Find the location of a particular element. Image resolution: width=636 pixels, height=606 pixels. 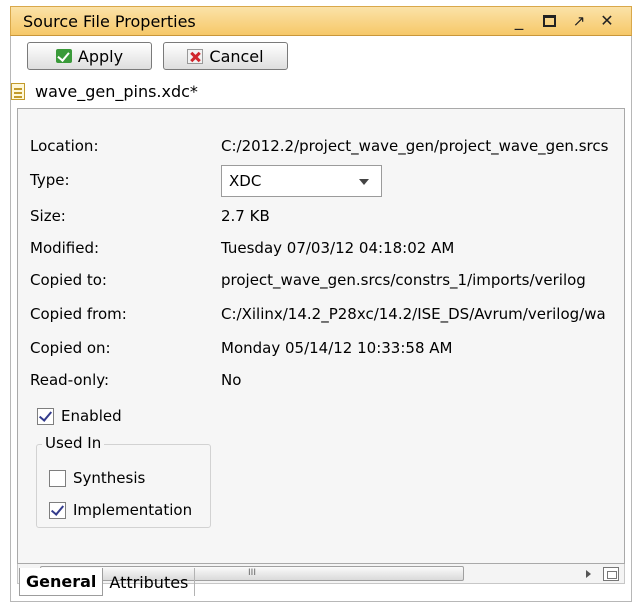

enabled-label: Enabled is located at coordinates (91, 416).